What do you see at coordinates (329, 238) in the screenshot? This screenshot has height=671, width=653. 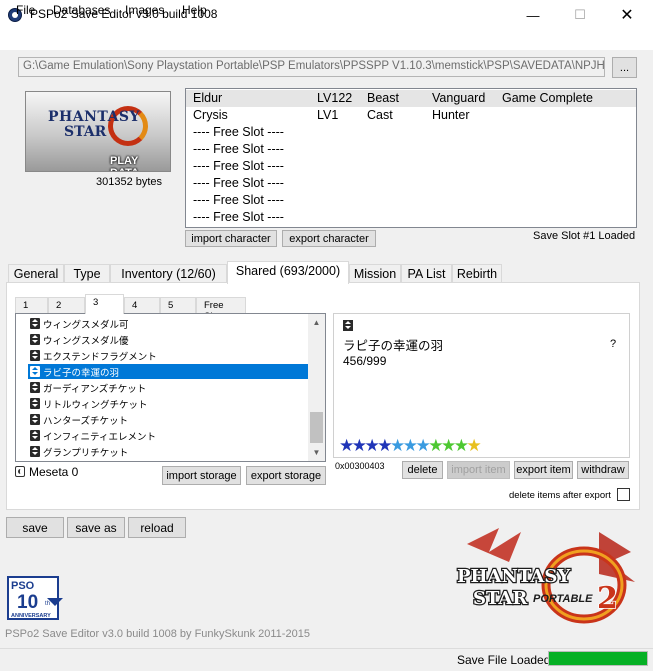 I see `export-character-button: export character` at bounding box center [329, 238].